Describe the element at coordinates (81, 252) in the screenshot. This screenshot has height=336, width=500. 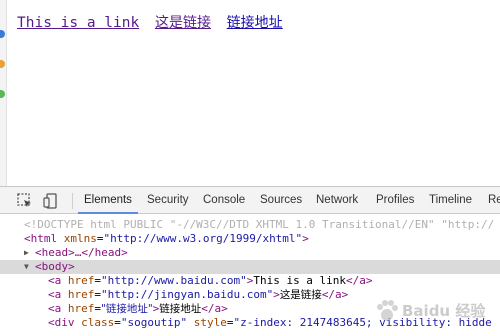
I see `head-collapsed: <head>…</head>` at that location.